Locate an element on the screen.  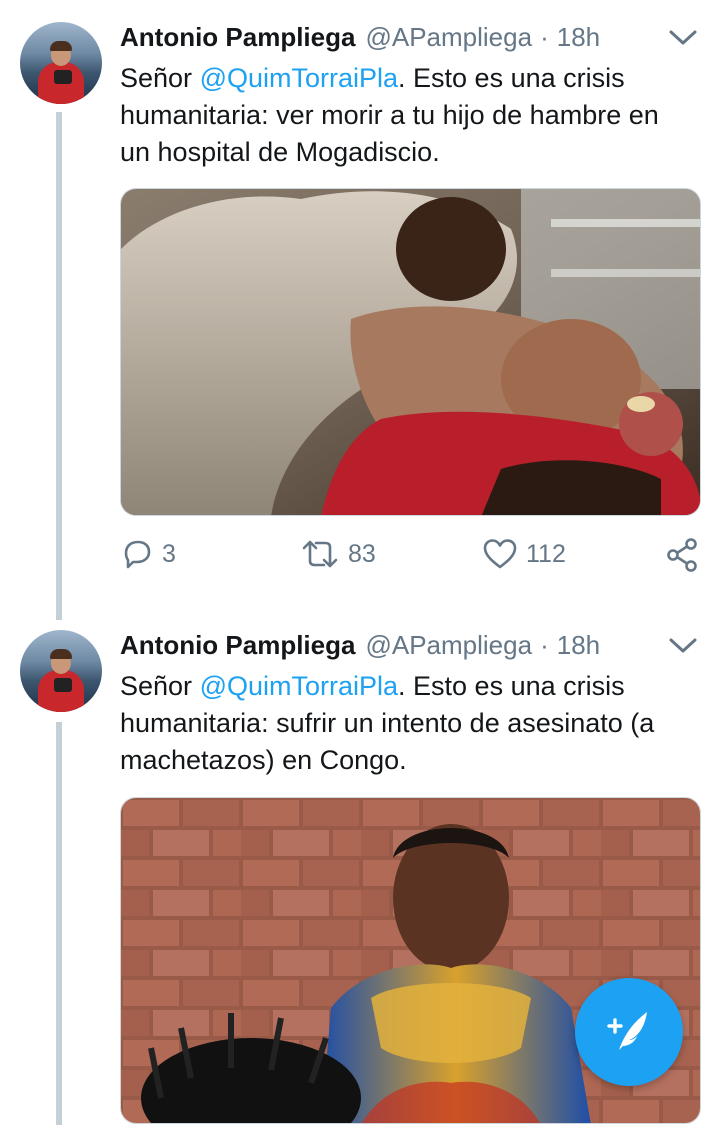
tweet-actions: 3 83 112 is located at coordinates (410, 555).